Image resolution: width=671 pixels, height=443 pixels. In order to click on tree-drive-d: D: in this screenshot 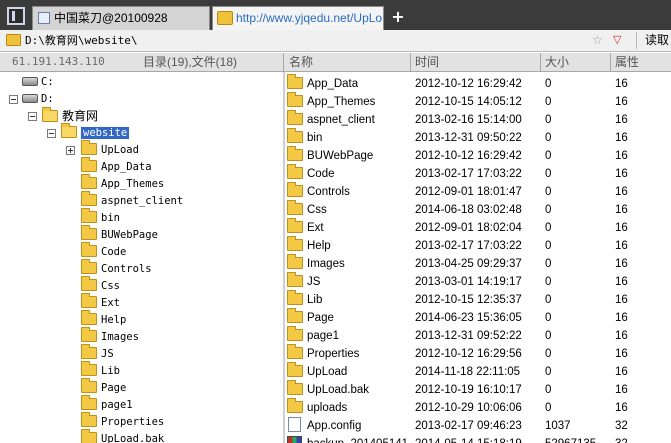, I will do `click(38, 99)`.